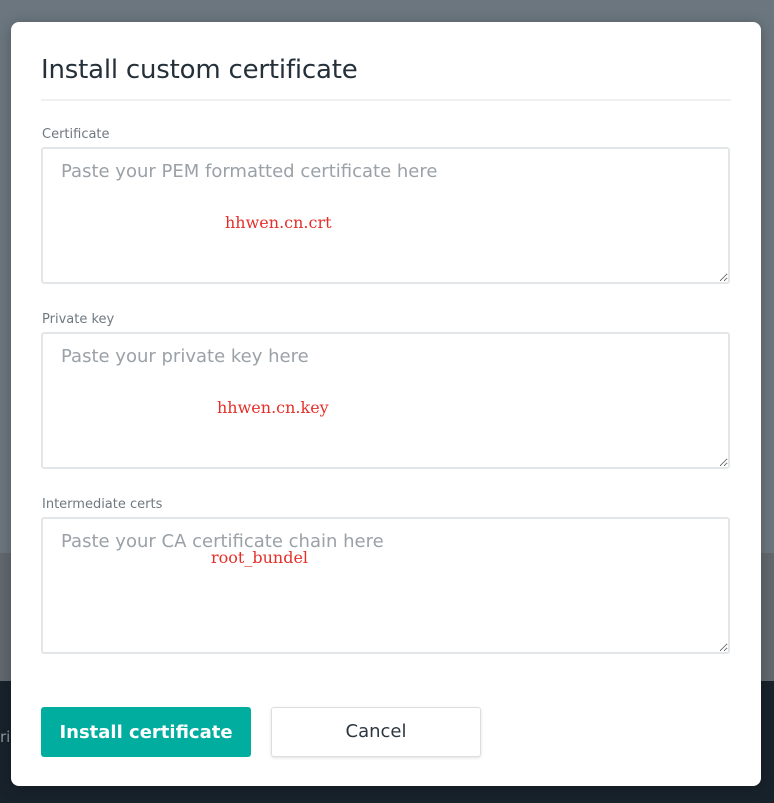  What do you see at coordinates (78, 319) in the screenshot?
I see `private-key-label: Private key` at bounding box center [78, 319].